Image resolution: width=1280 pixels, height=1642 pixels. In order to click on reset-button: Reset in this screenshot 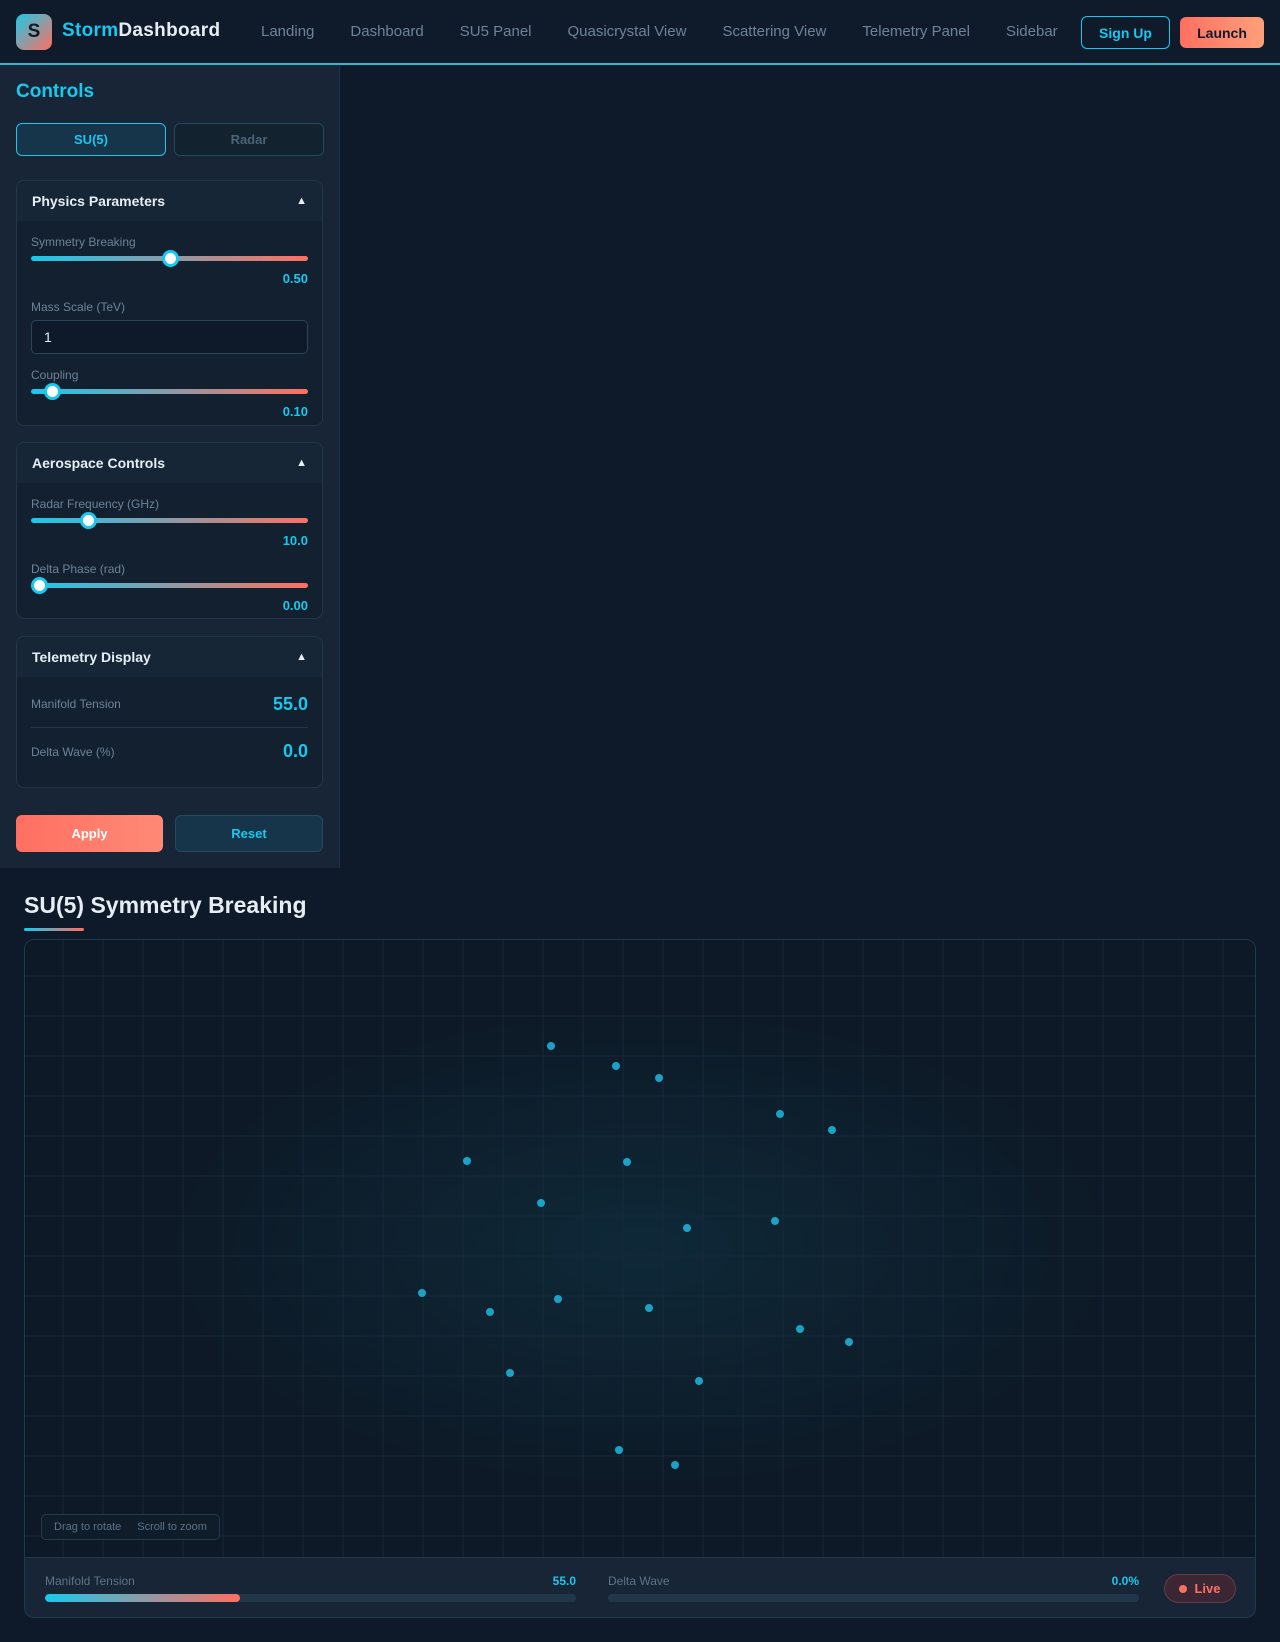, I will do `click(249, 833)`.